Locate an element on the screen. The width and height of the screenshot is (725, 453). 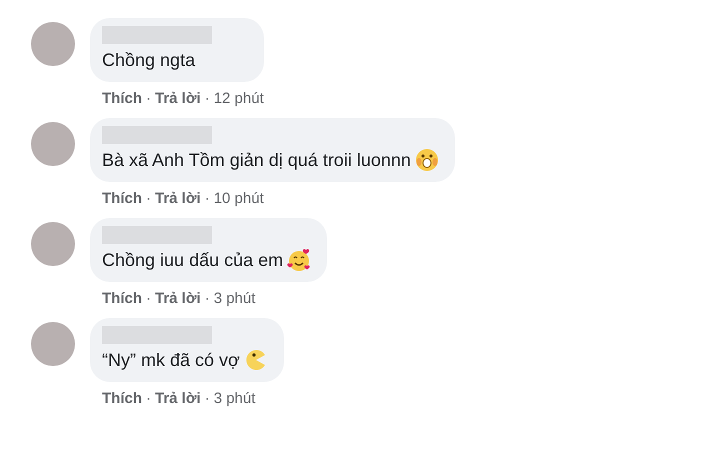
comment-text: Chồng iuu dấu của em is located at coordinates (193, 260).